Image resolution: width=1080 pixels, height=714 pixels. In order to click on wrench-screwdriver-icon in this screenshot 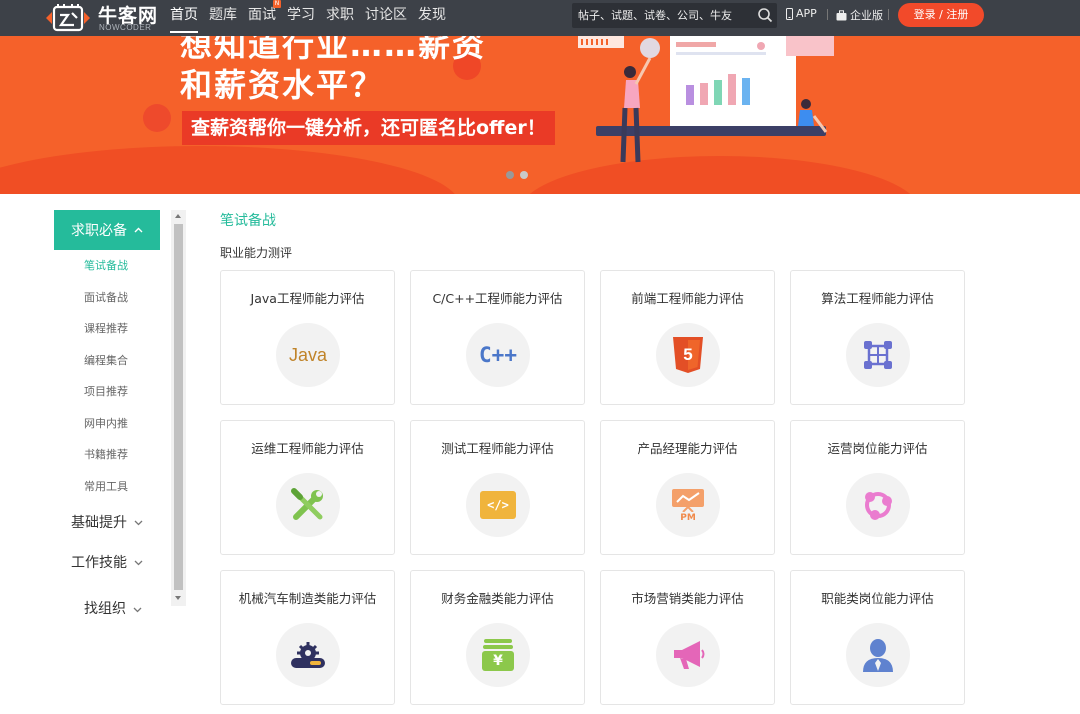, I will do `click(308, 505)`.